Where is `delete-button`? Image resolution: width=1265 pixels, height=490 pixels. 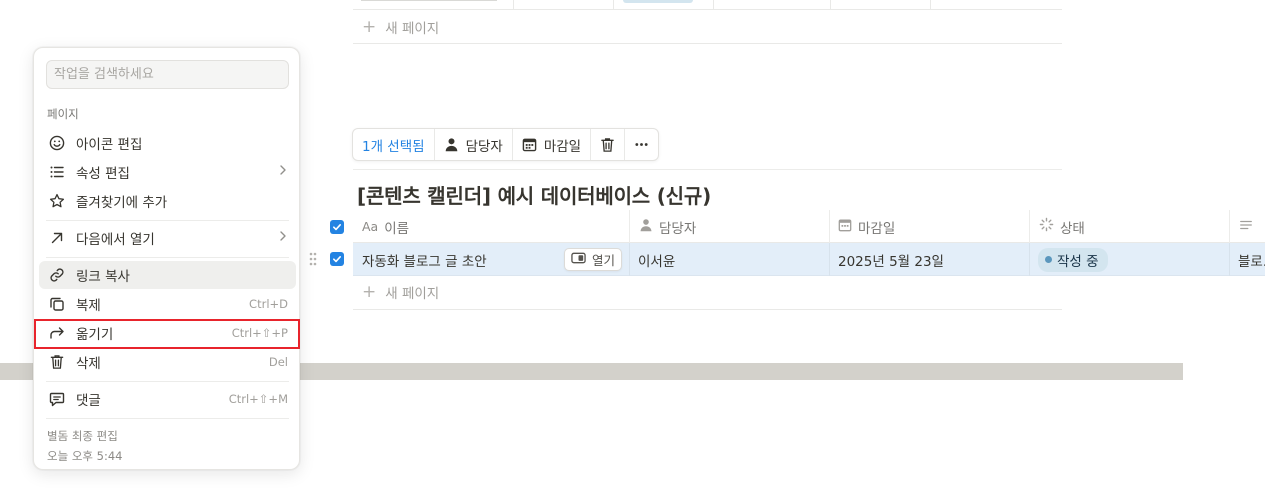
delete-button is located at coordinates (608, 144).